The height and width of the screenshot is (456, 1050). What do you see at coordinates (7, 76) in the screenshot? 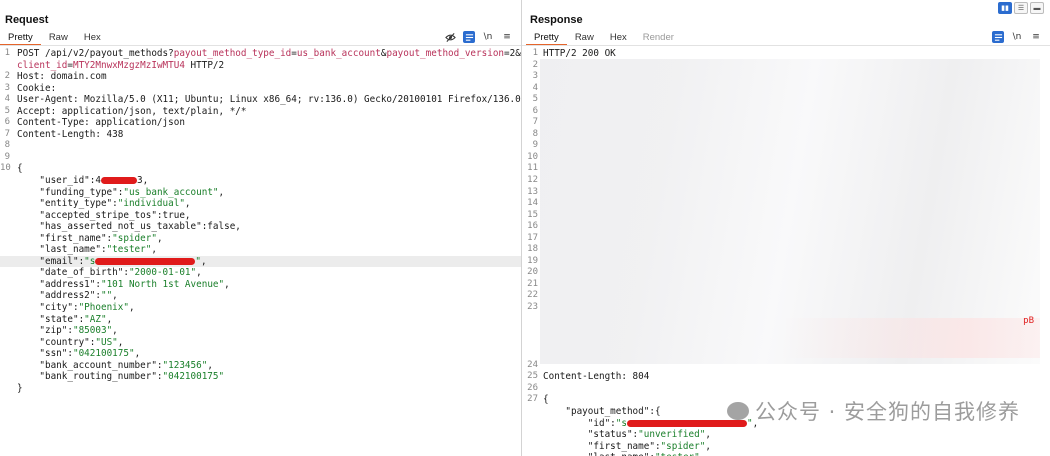
I see `line-number: 2` at bounding box center [7, 76].